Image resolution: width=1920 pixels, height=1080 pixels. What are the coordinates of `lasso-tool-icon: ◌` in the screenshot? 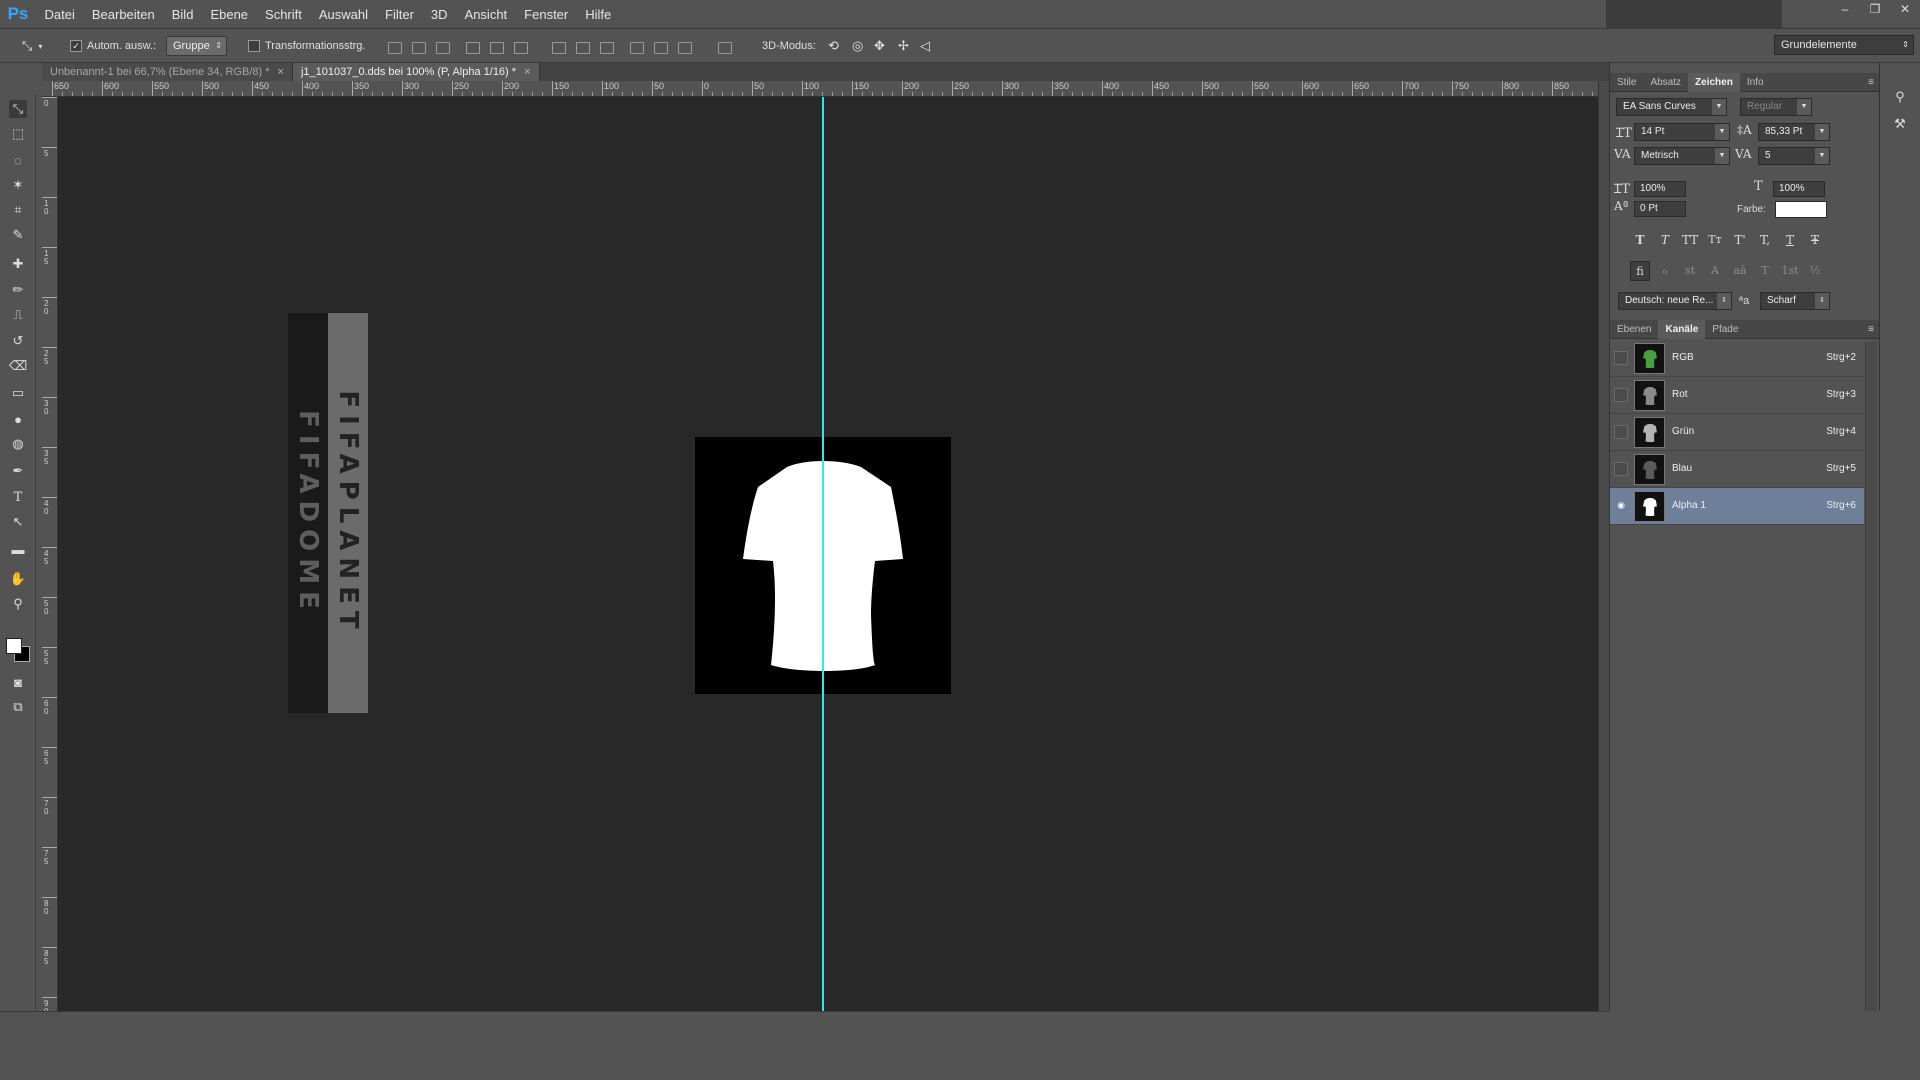 It's located at (18, 160).